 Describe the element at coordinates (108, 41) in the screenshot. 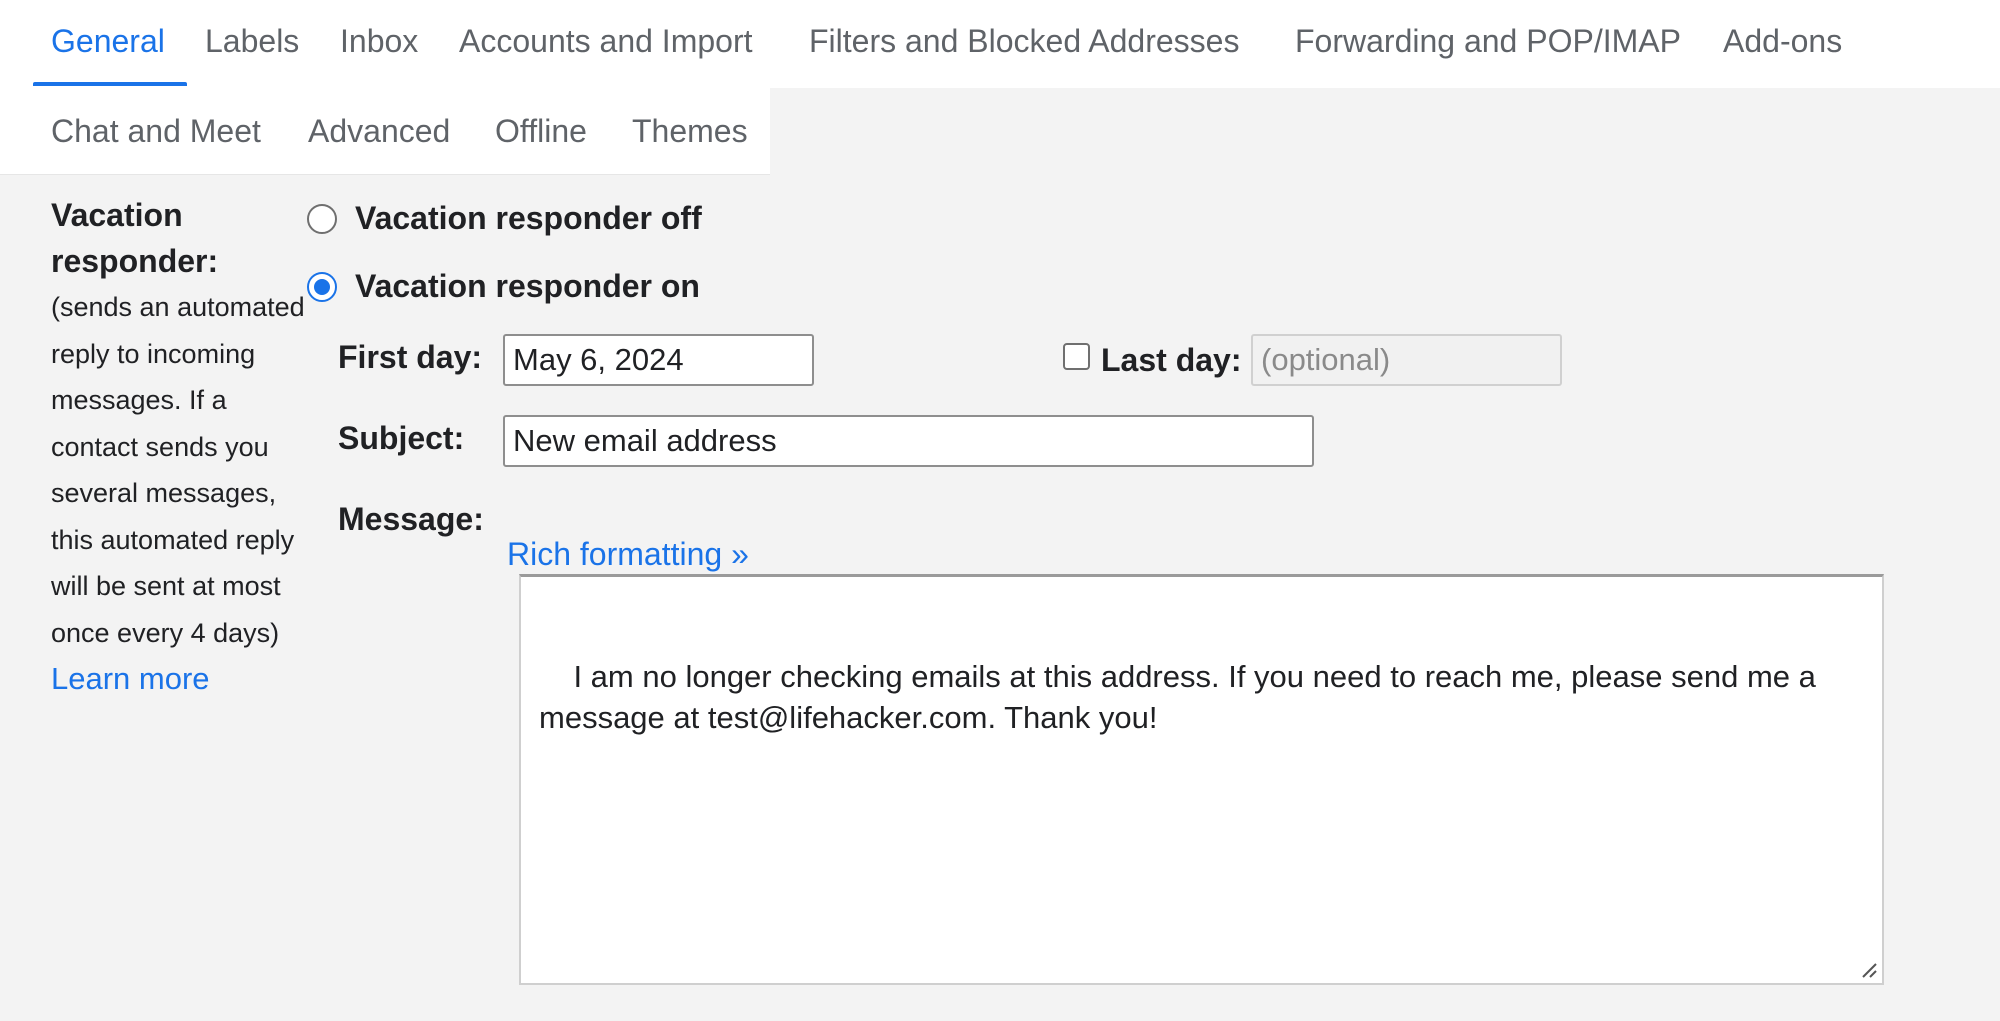

I see `tab-general: General` at that location.